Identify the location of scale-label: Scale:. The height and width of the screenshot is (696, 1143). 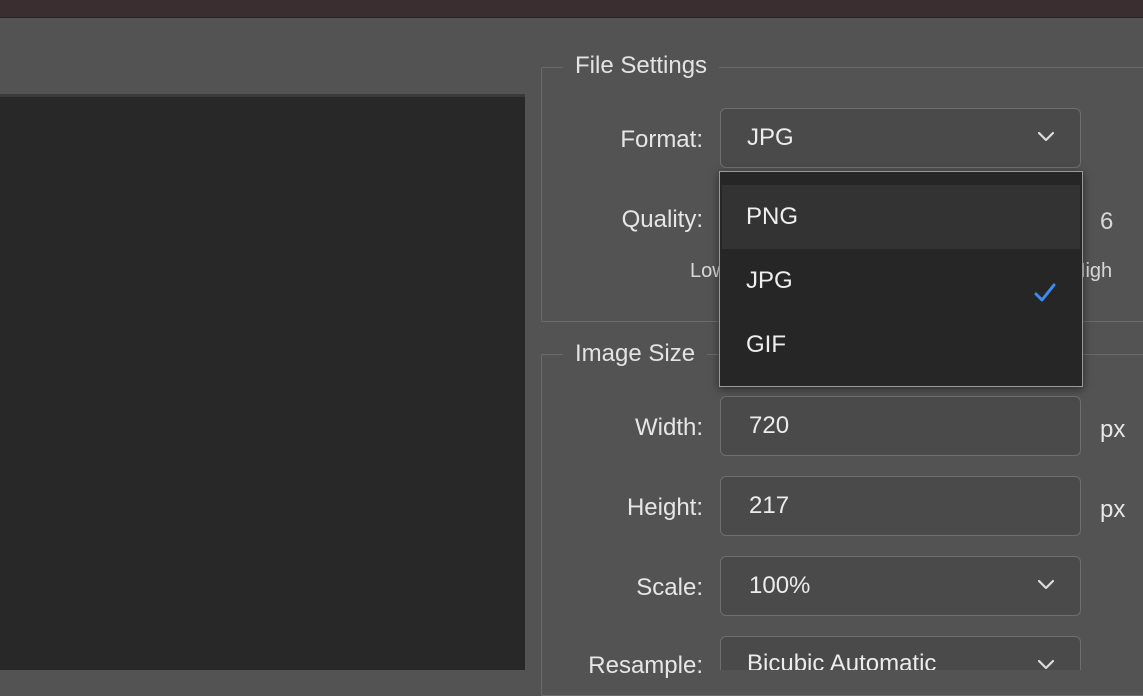
(669, 587).